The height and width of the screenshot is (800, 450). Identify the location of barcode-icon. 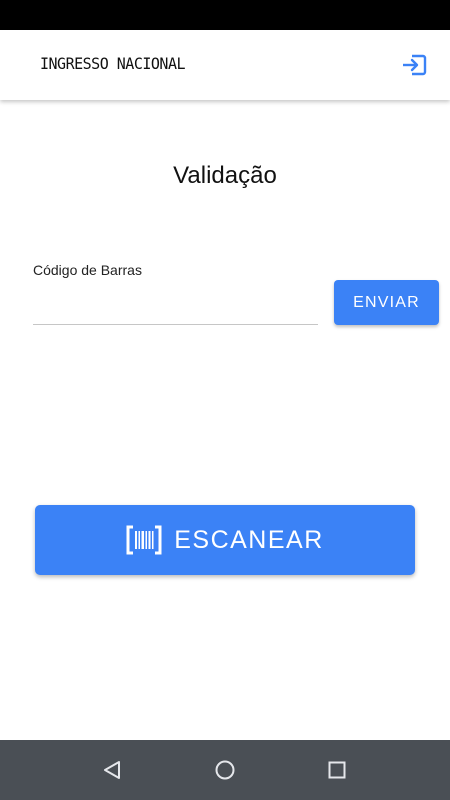
(144, 540).